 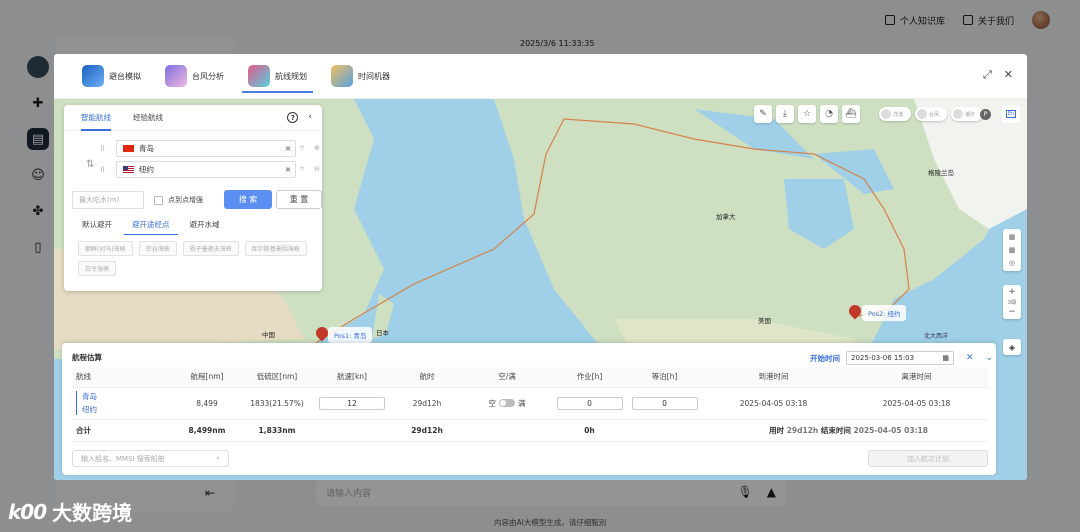 I want to click on tab-avoid-waters: 避开水域, so click(x=205, y=224).